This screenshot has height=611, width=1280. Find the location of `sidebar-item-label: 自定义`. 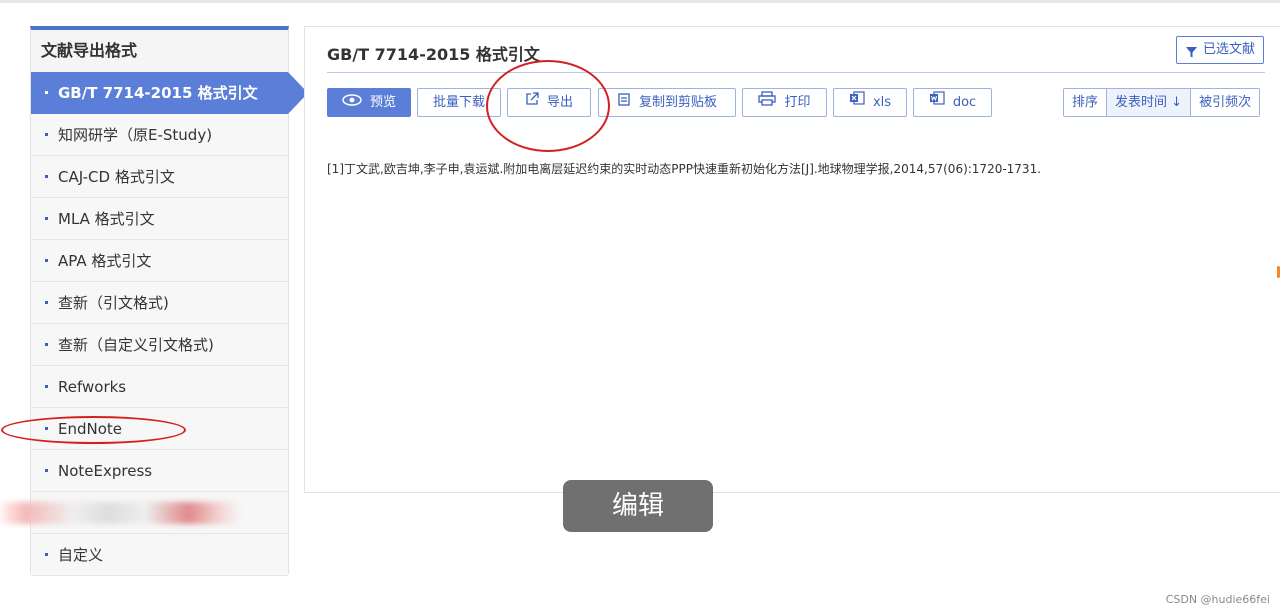

sidebar-item-label: 自定义 is located at coordinates (81, 555).